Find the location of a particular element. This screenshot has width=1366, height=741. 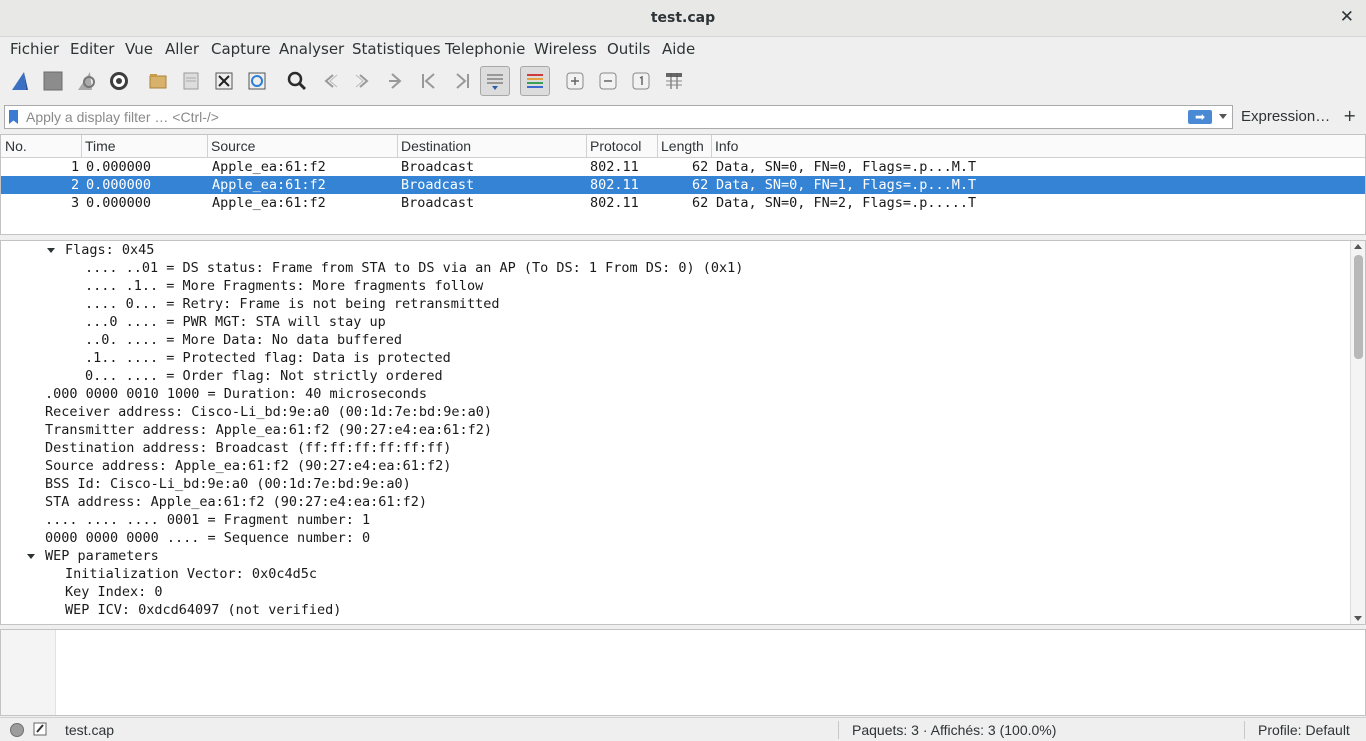

status-packet-count: Paquets: 3 · Affichés: 3 (100.0%) is located at coordinates (954, 730).